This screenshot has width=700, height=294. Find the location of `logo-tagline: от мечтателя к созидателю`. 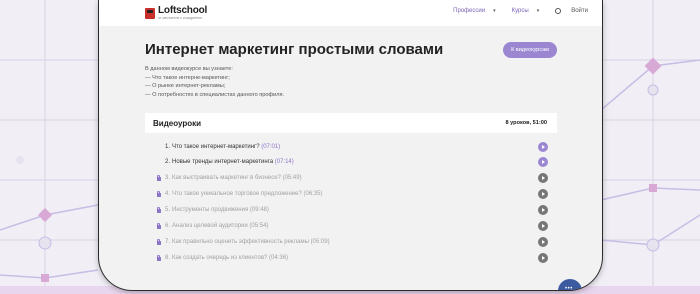

logo-tagline: от мечтателя к созидателю is located at coordinates (180, 18).